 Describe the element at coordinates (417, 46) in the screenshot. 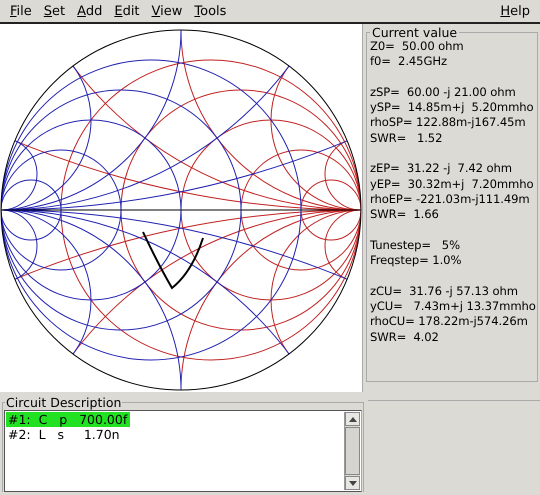

I see `value-line: Z0= 50.00 ohm` at that location.